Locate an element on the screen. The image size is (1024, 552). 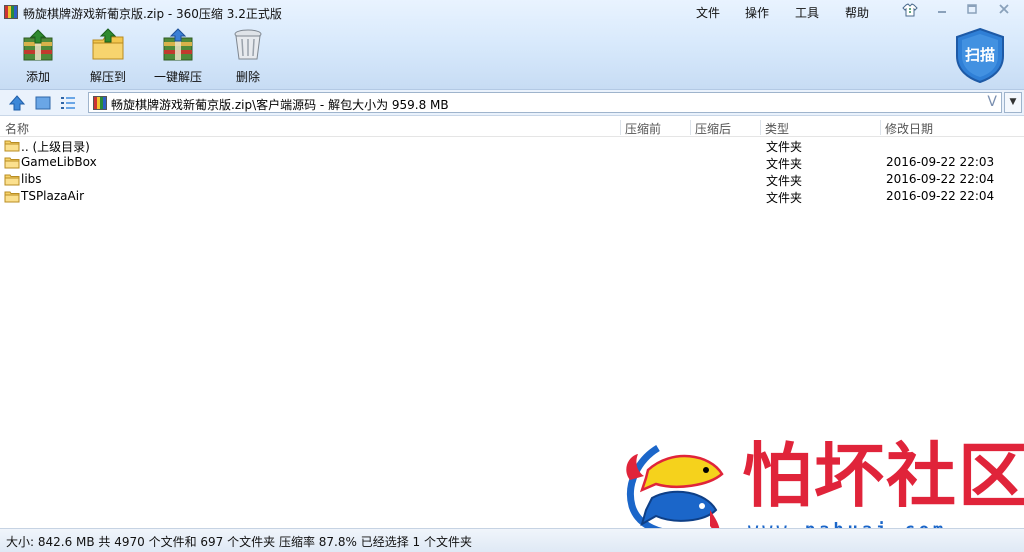
column-compressed-after: 压缩后 is located at coordinates (713, 128).